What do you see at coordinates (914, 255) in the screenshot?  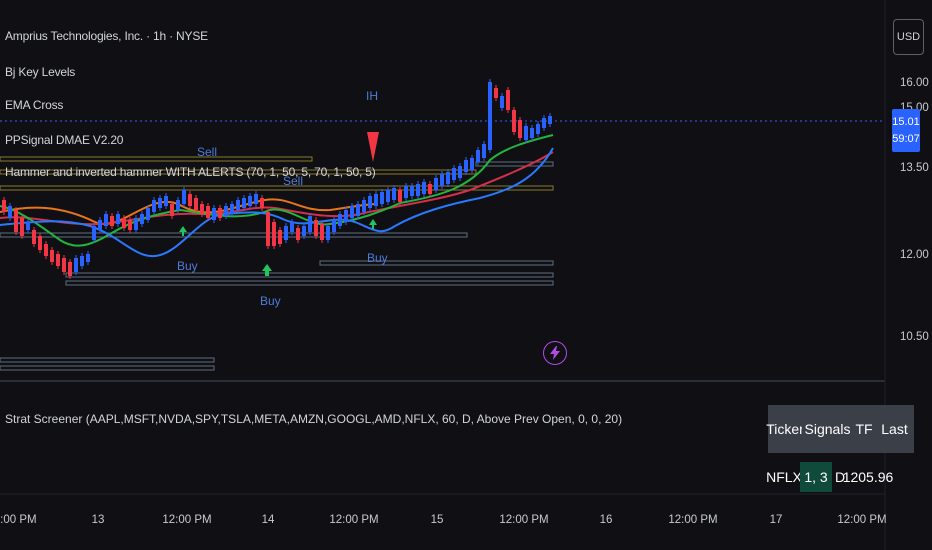 I see `price-axis-label: 12.00` at bounding box center [914, 255].